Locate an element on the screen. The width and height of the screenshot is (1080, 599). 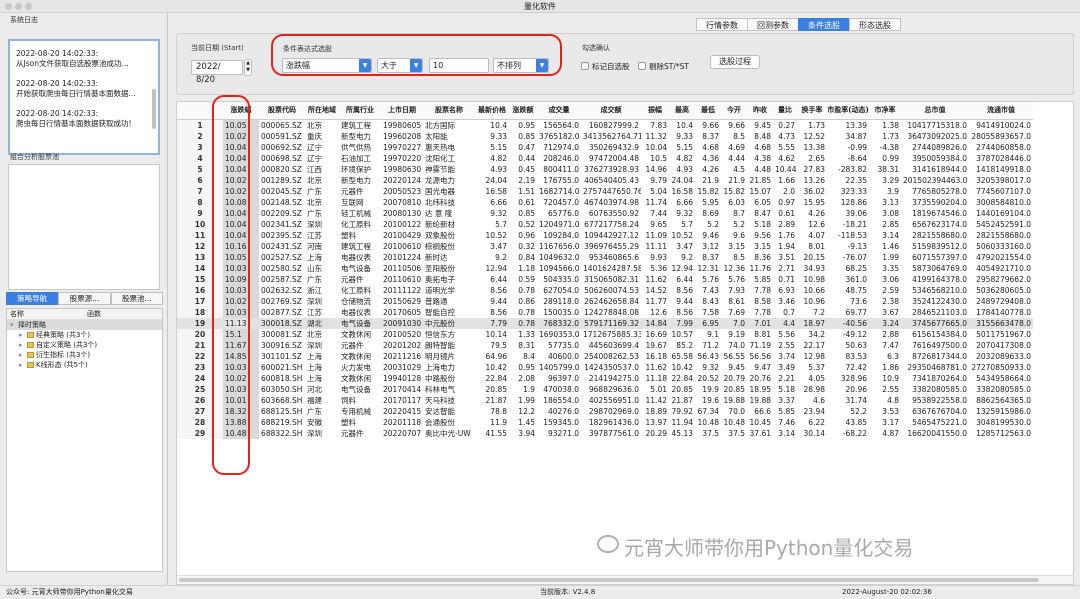
table-cell: 元器件 is located at coordinates (360, 191).